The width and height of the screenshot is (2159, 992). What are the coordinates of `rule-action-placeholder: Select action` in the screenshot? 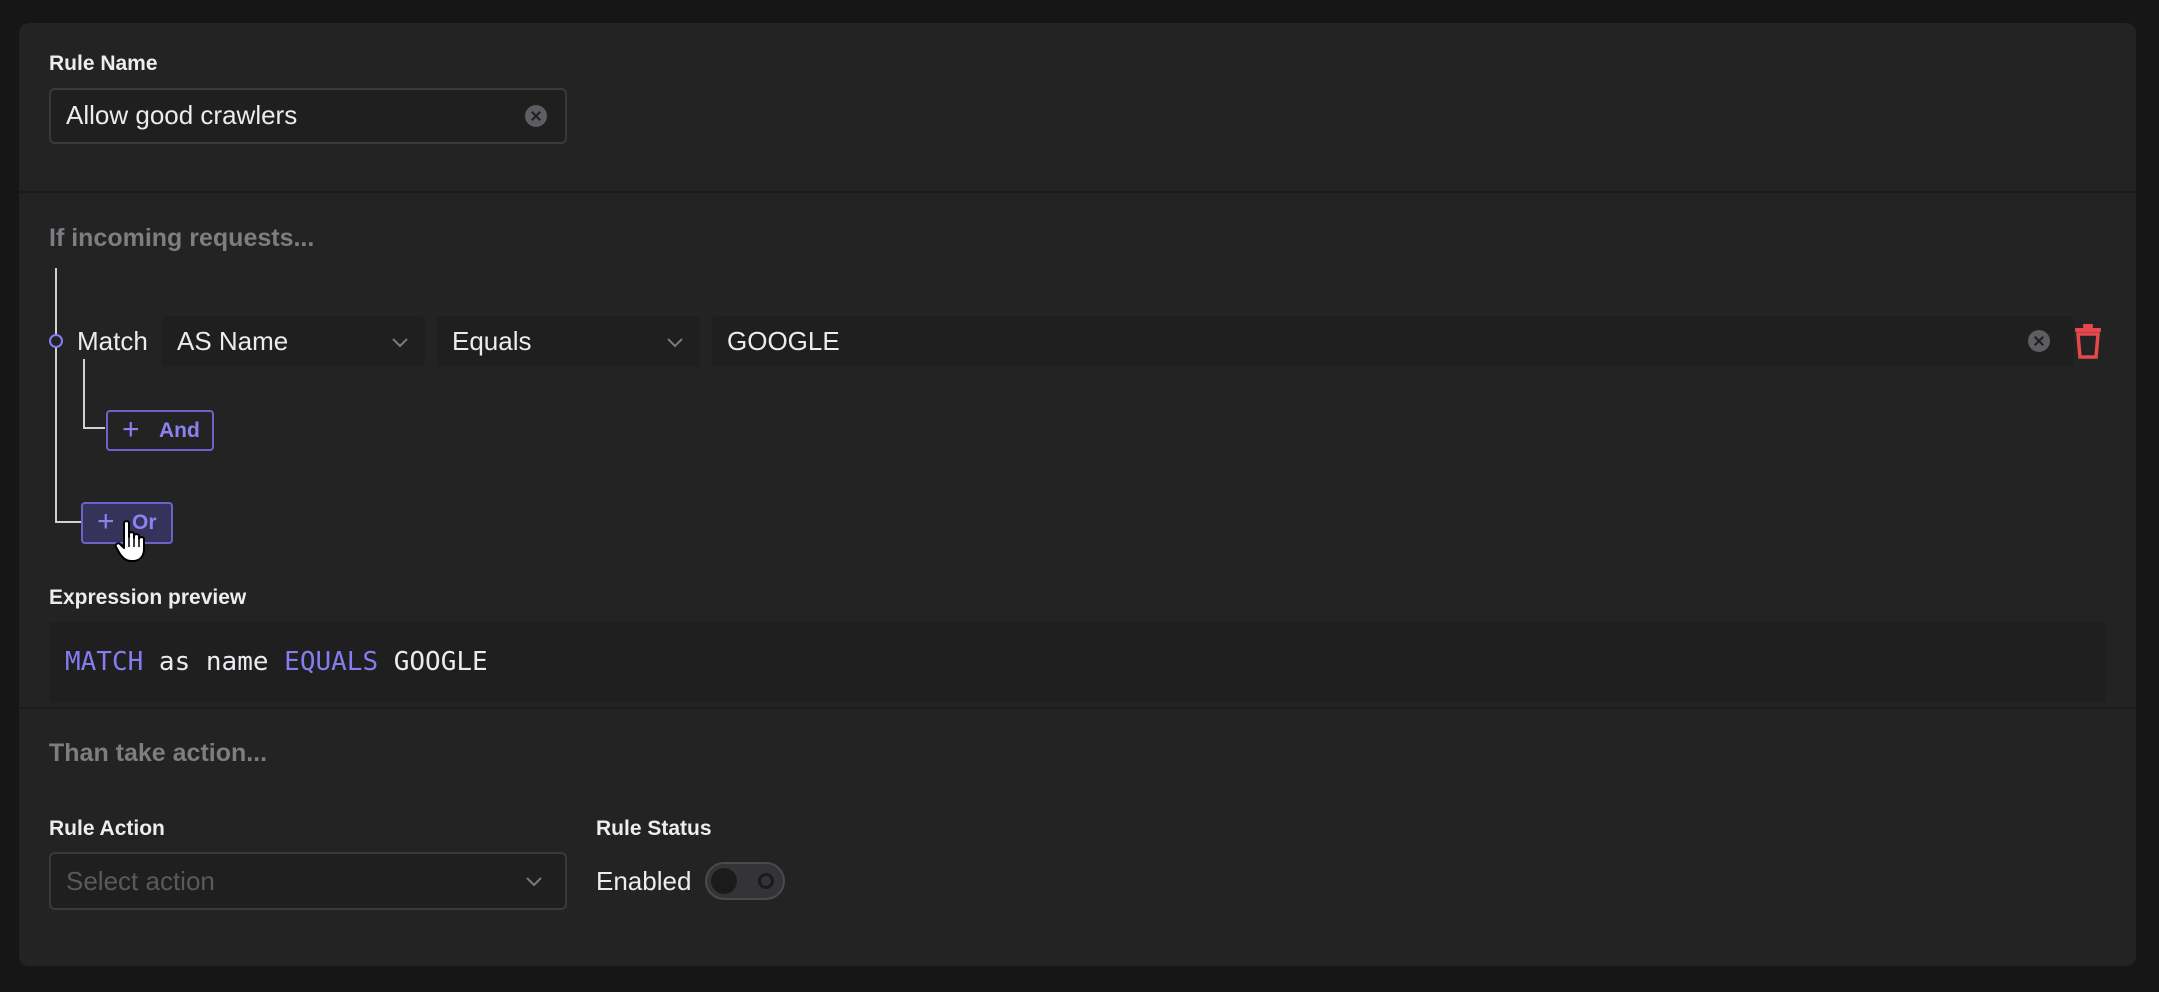 It's located at (140, 881).